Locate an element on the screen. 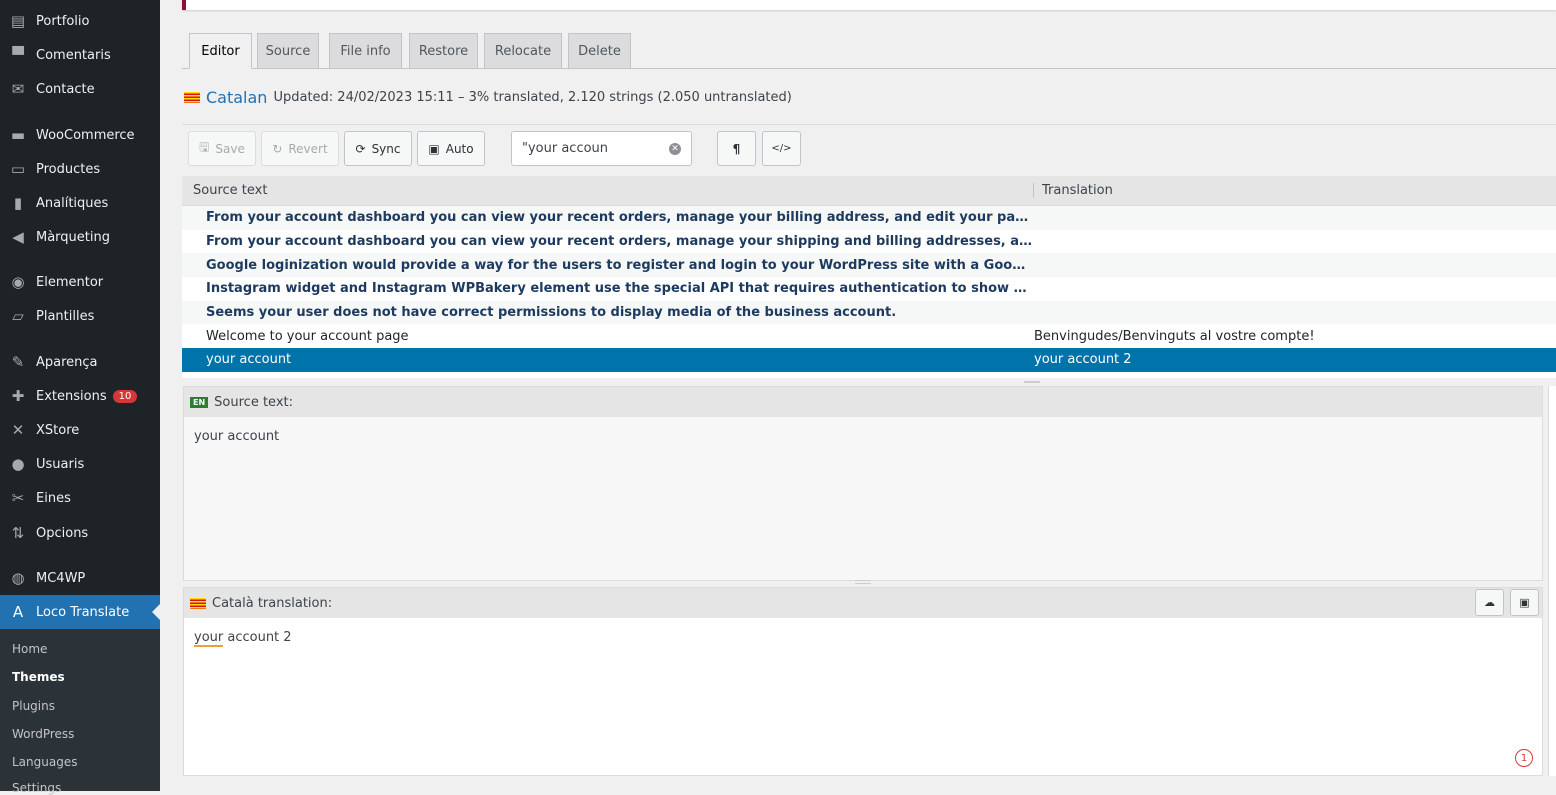 The height and width of the screenshot is (795, 1556). suggest-cloud-button: ☁ is located at coordinates (1489, 602).